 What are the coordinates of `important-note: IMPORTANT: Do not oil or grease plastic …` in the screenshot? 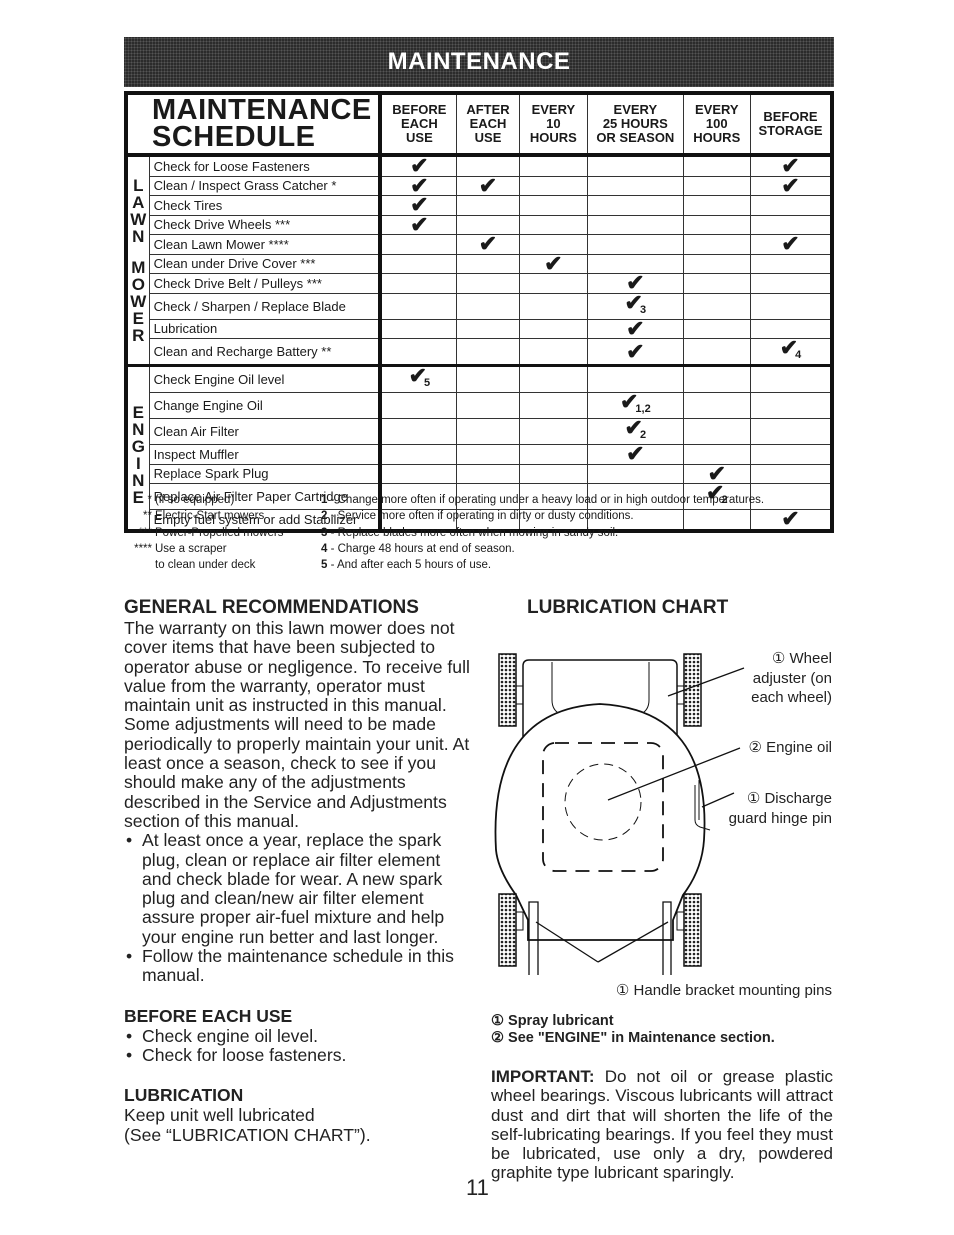 It's located at (662, 1125).